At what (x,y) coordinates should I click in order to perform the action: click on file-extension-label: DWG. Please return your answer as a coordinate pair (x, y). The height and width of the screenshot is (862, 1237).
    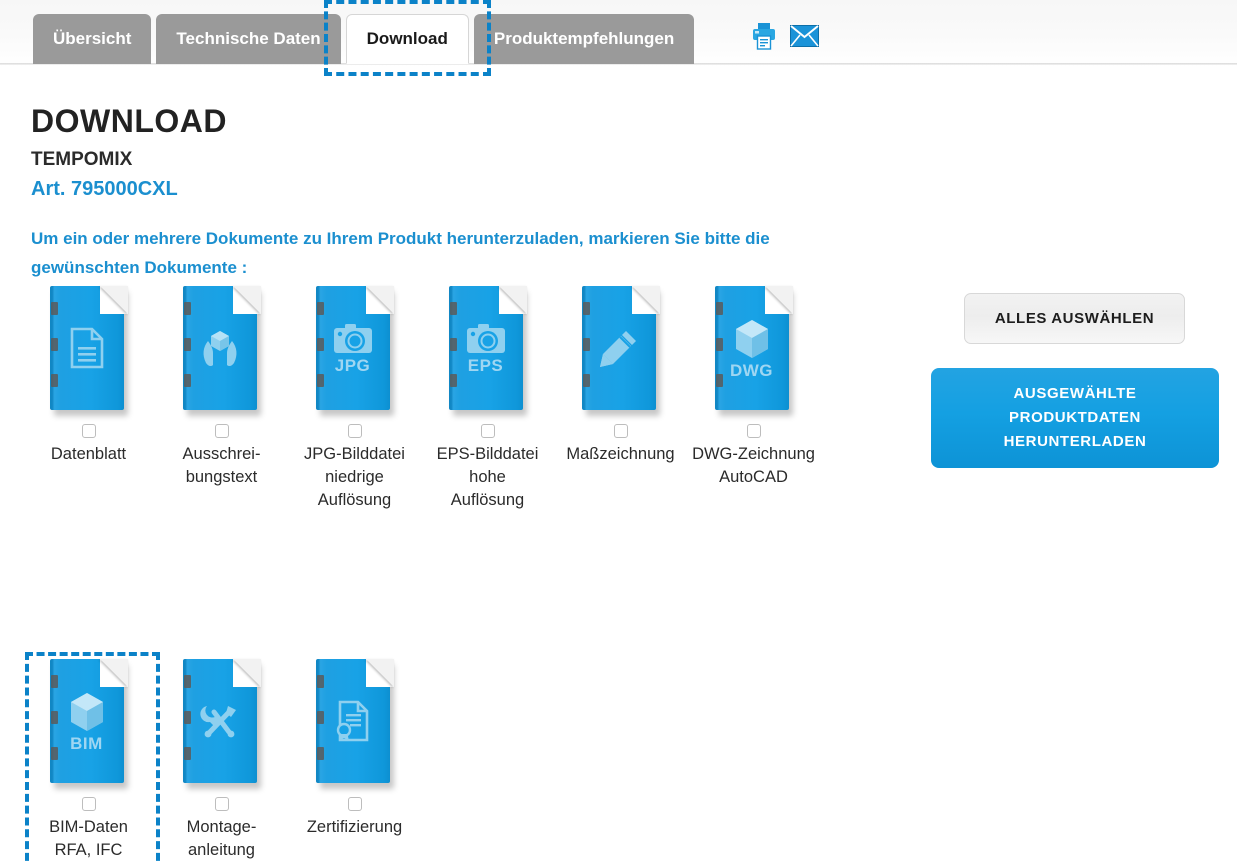
    Looking at the image, I should click on (751, 370).